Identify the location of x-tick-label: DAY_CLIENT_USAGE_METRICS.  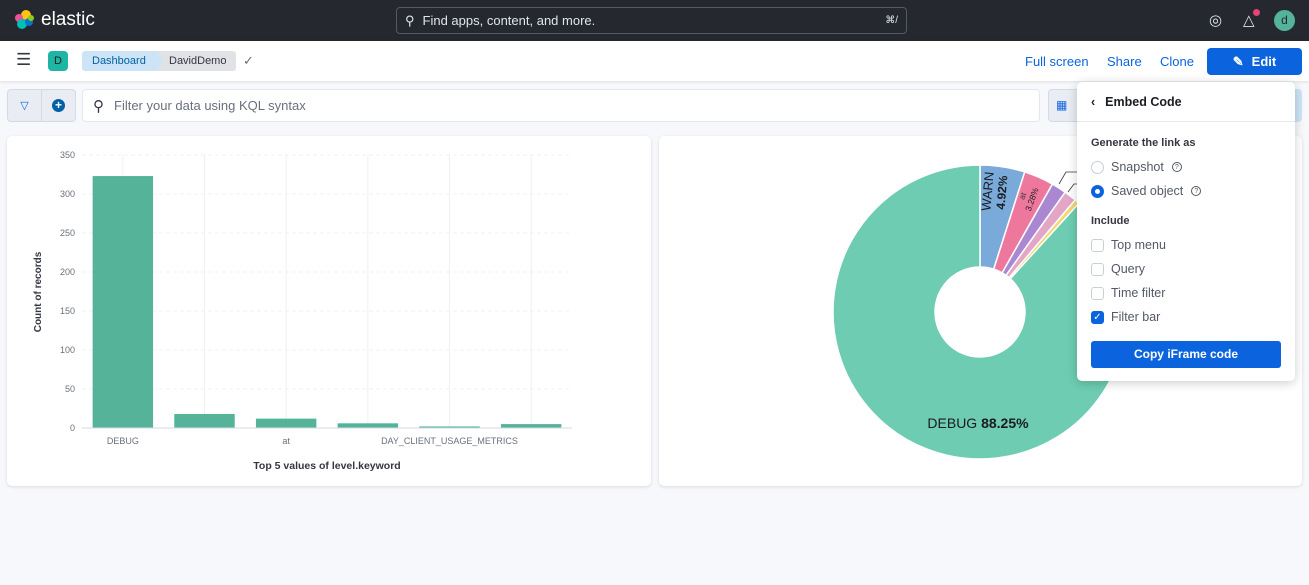
(449, 441).